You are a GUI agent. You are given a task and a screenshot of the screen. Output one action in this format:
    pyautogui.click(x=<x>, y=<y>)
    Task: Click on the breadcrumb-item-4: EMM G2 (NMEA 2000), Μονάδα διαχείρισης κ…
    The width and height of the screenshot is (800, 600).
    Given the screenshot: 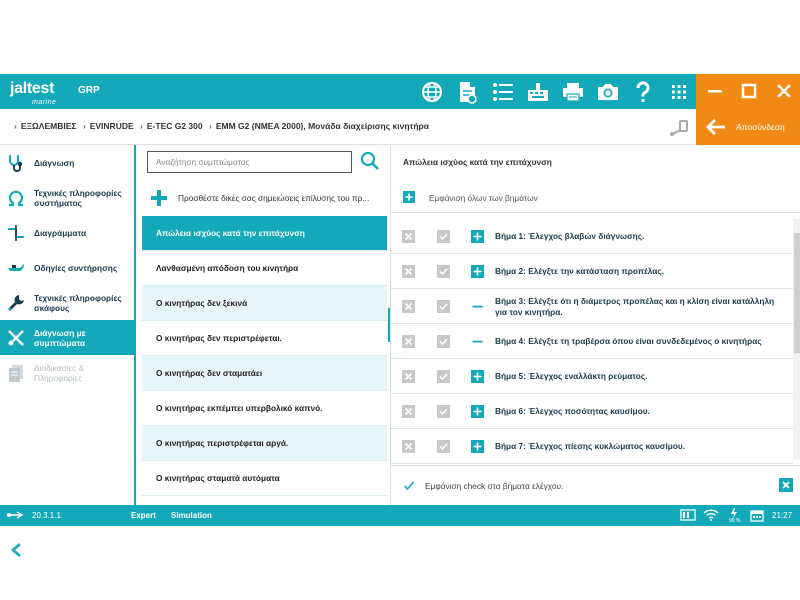 What is the action you would take?
    pyautogui.click(x=322, y=126)
    